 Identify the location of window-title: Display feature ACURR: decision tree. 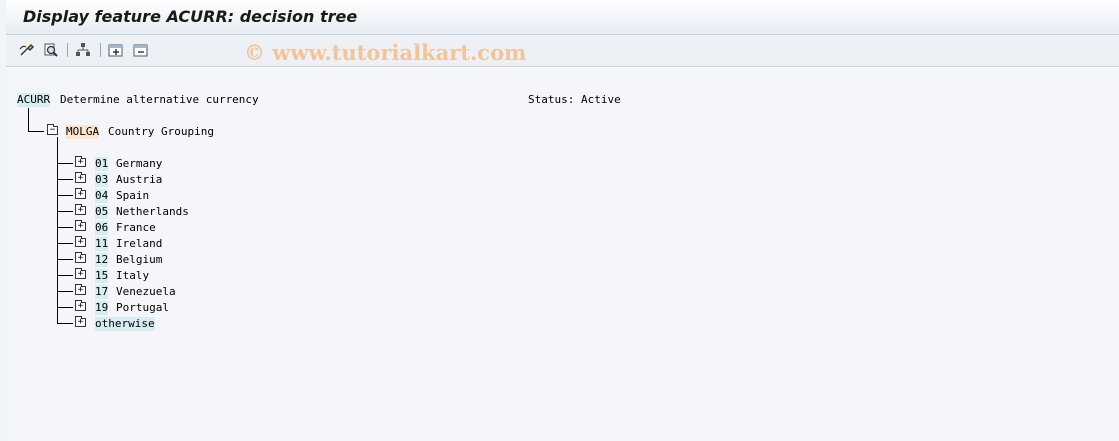
(190, 16).